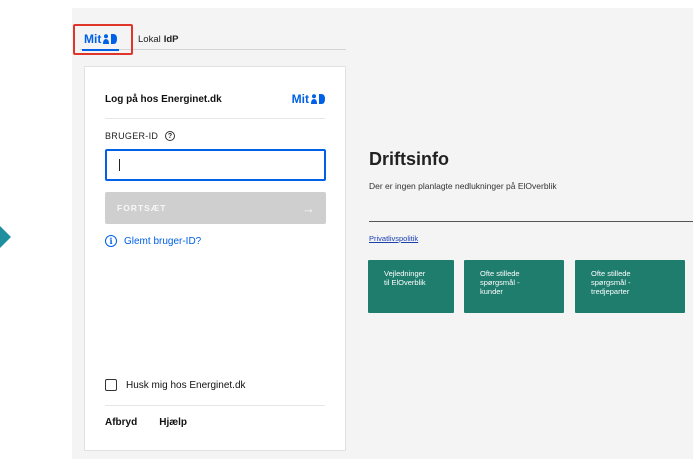 The image size is (693, 459). I want to click on section-divider, so click(531, 221).